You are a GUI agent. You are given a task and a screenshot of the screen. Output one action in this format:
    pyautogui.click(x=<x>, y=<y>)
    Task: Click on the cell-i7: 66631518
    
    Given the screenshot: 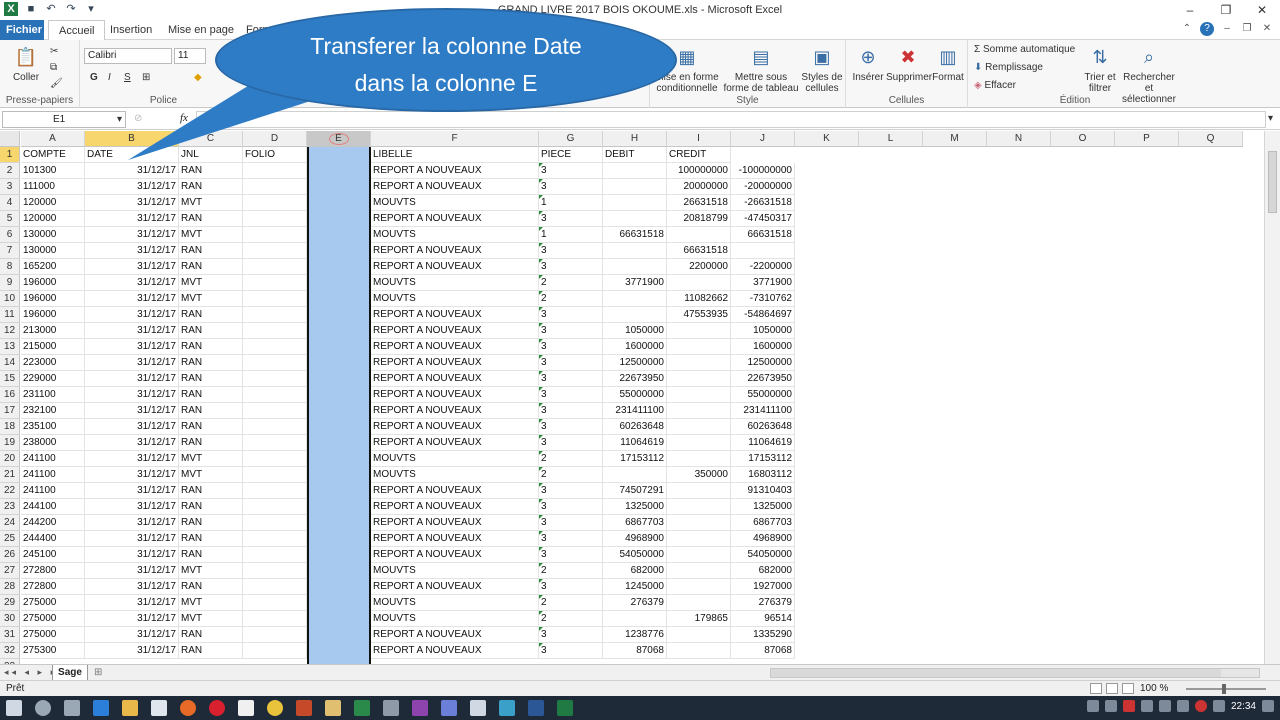 What is the action you would take?
    pyautogui.click(x=699, y=251)
    